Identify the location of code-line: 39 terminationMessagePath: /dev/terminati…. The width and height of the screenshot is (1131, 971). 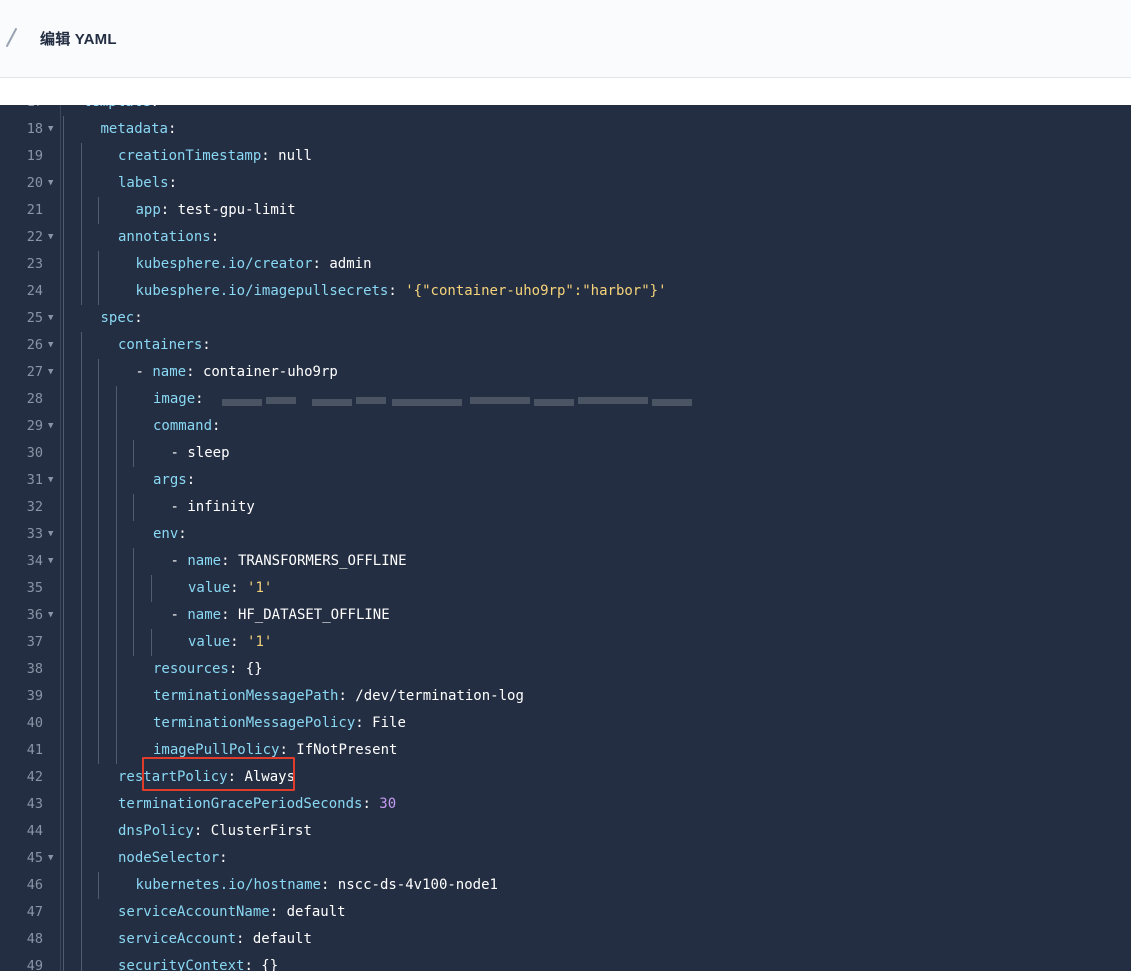
(565, 696).